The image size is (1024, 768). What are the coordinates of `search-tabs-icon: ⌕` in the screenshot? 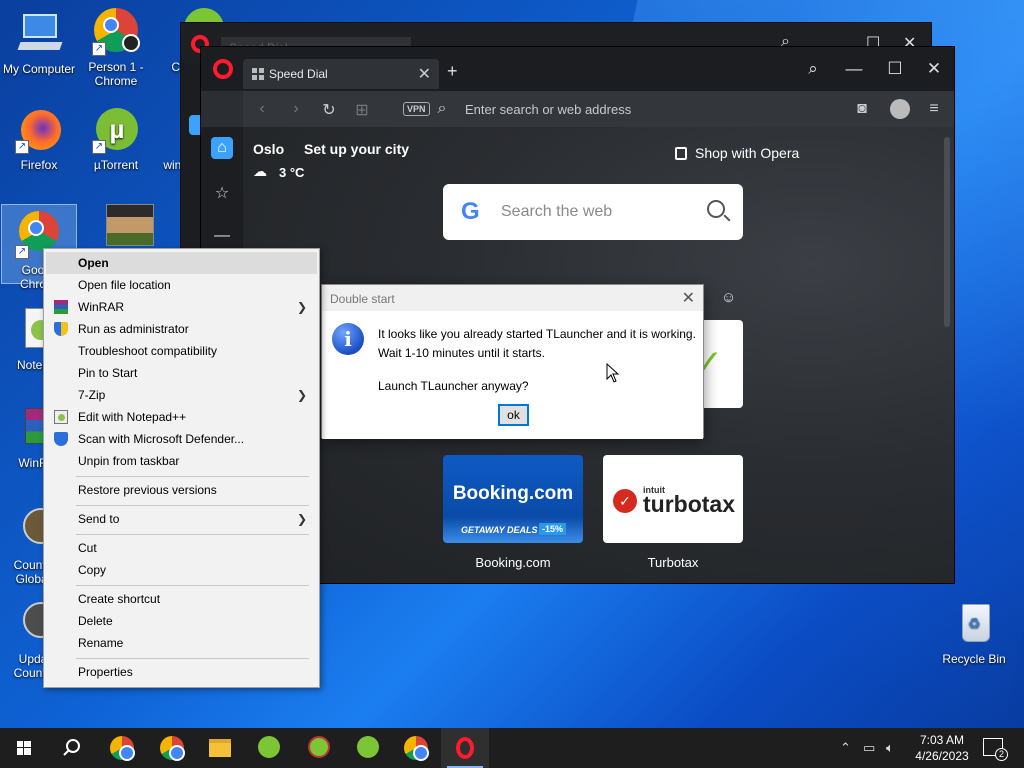 It's located at (813, 69).